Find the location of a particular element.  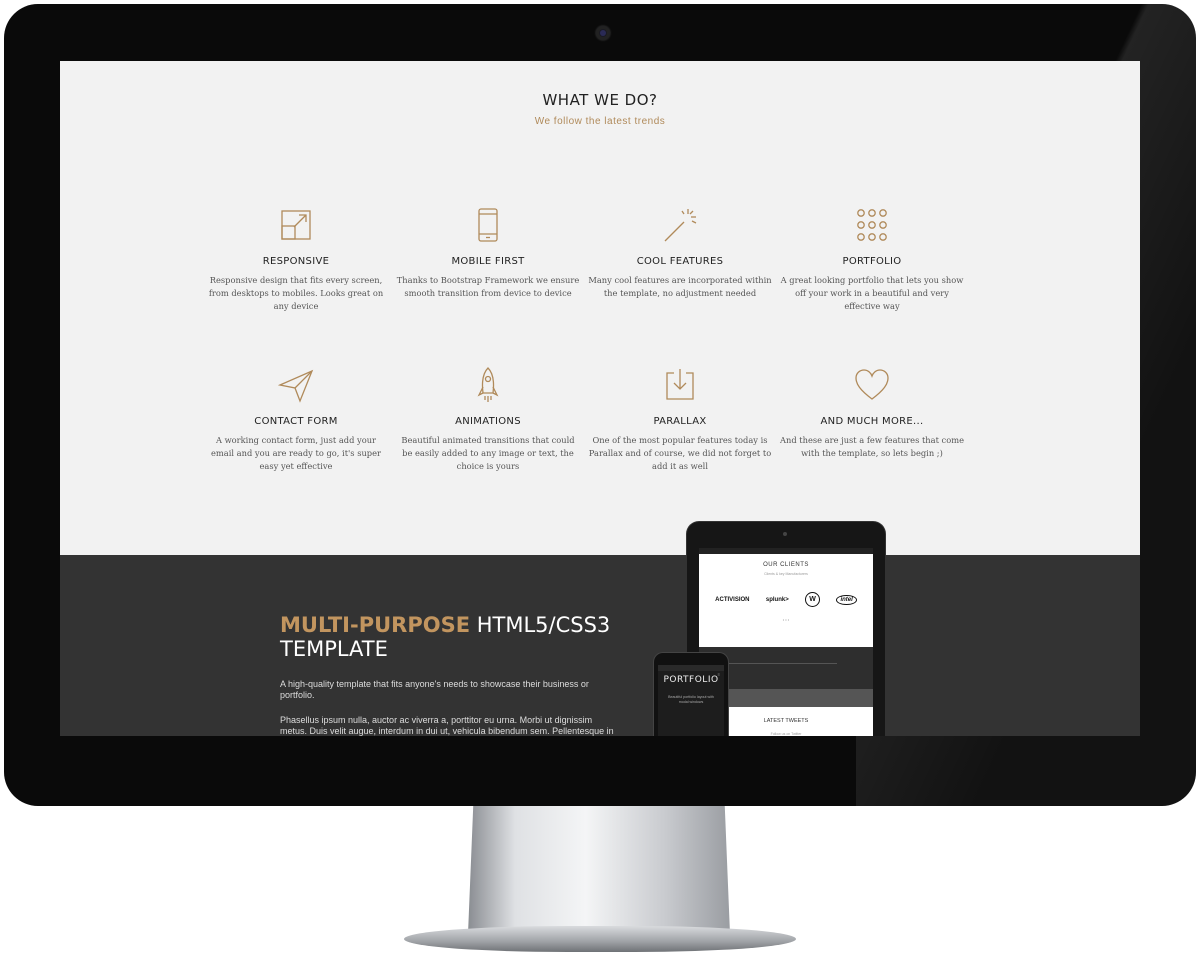

feature-title: MOBILE FIRST is located at coordinates (488, 261).